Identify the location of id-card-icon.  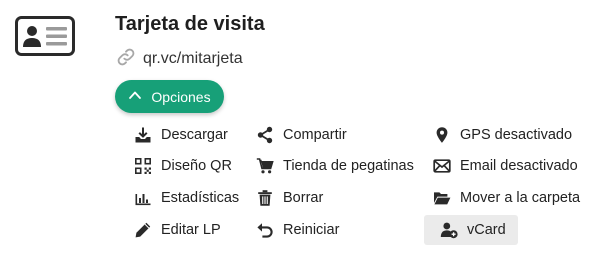
(45, 36).